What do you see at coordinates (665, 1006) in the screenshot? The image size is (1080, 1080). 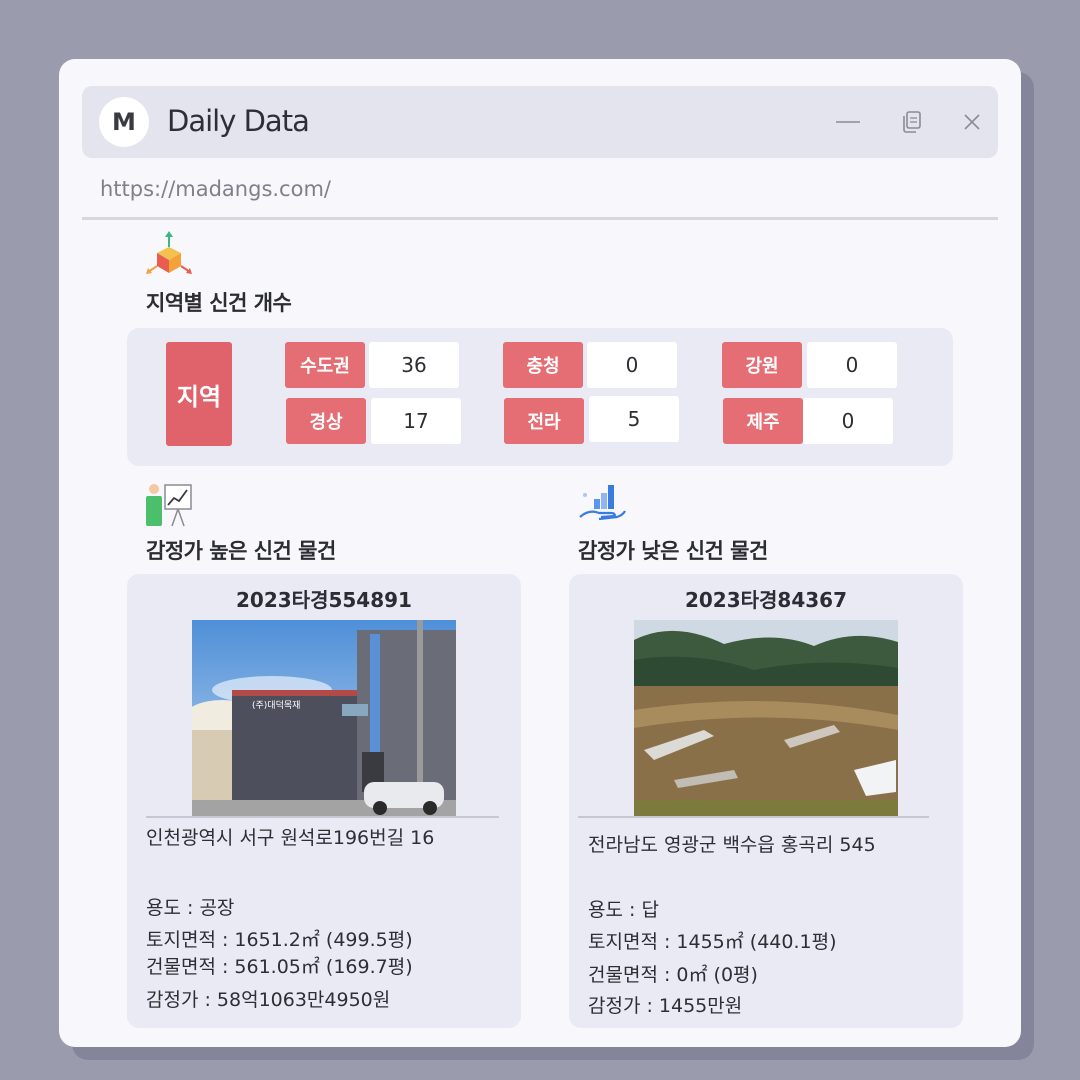 I see `property-appraisal: 감정가 : 1455만원` at bounding box center [665, 1006].